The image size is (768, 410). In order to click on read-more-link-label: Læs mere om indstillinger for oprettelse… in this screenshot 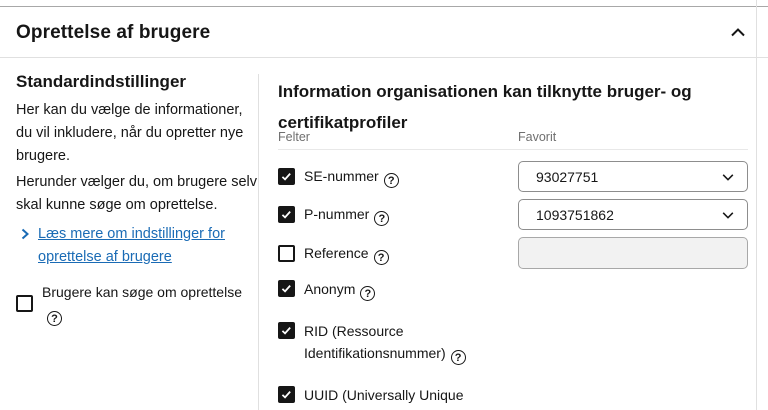, I will do `click(144, 246)`.